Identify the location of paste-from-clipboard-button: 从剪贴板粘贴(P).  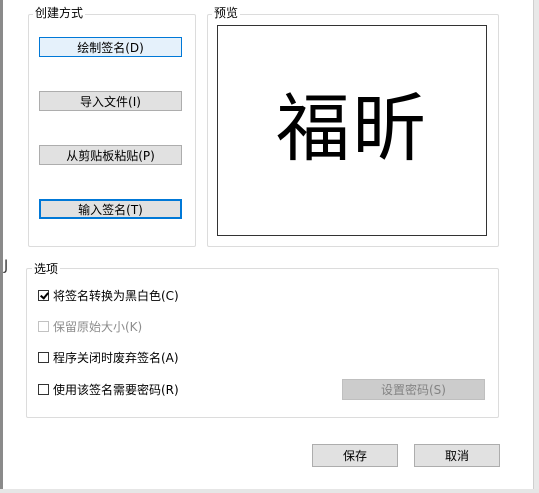
(110, 155).